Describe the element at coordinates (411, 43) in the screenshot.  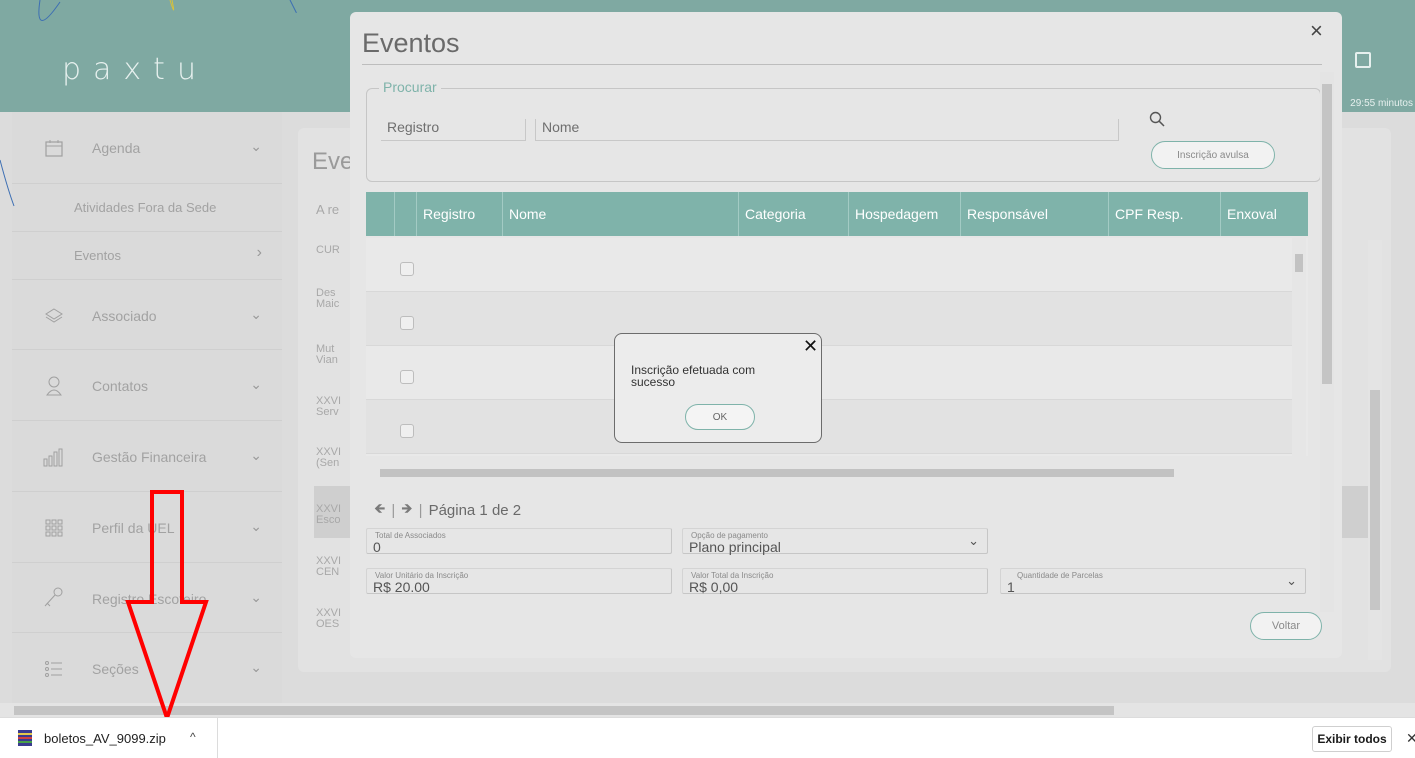
I see `modal-title: Eventos` at that location.